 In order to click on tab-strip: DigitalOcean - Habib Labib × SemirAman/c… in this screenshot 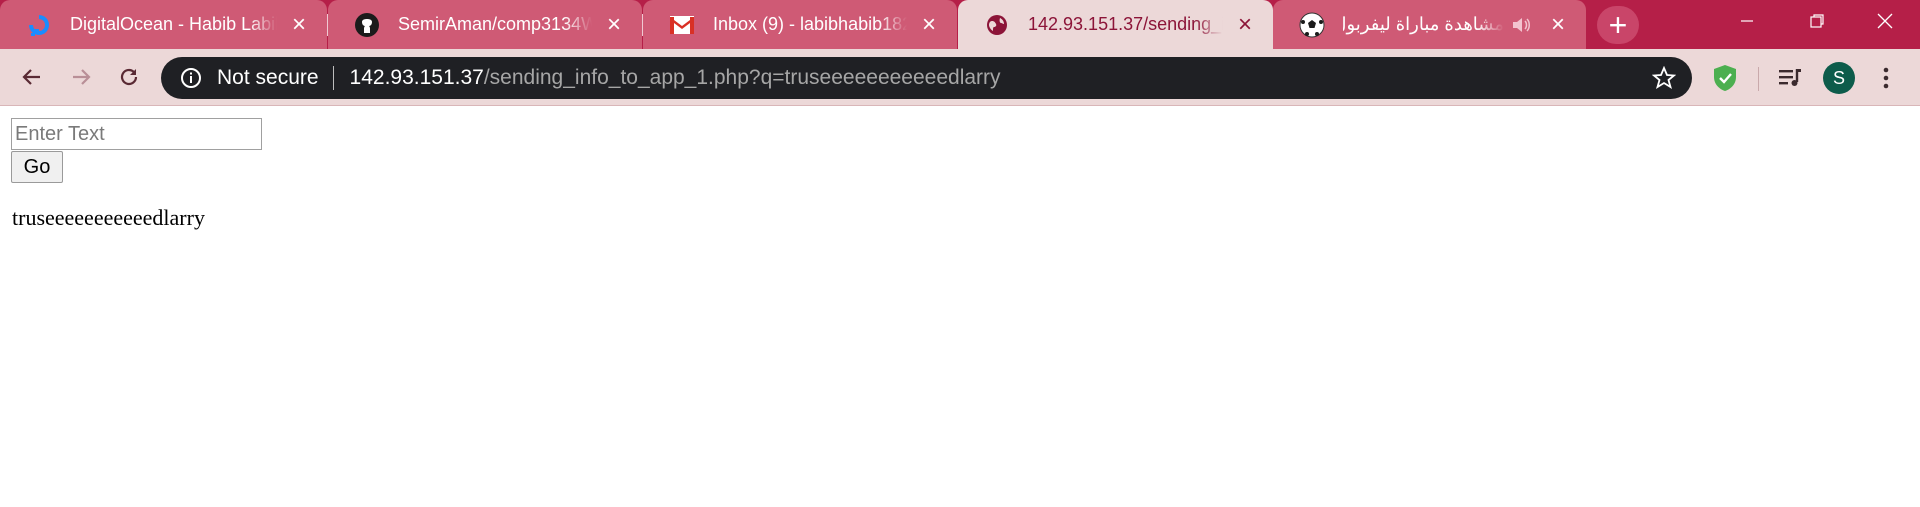, I will do `click(960, 24)`.